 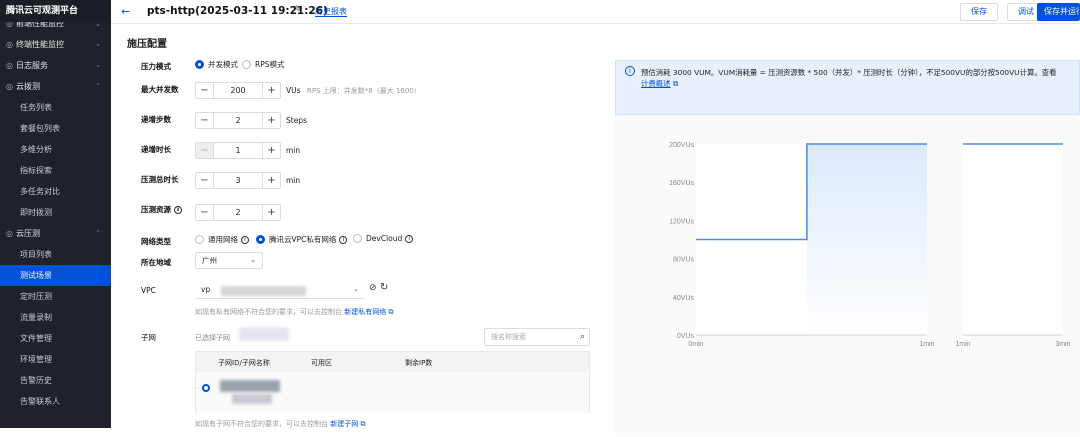 What do you see at coordinates (36, 275) in the screenshot?
I see `sidebar-item-label: 测试场景` at bounding box center [36, 275].